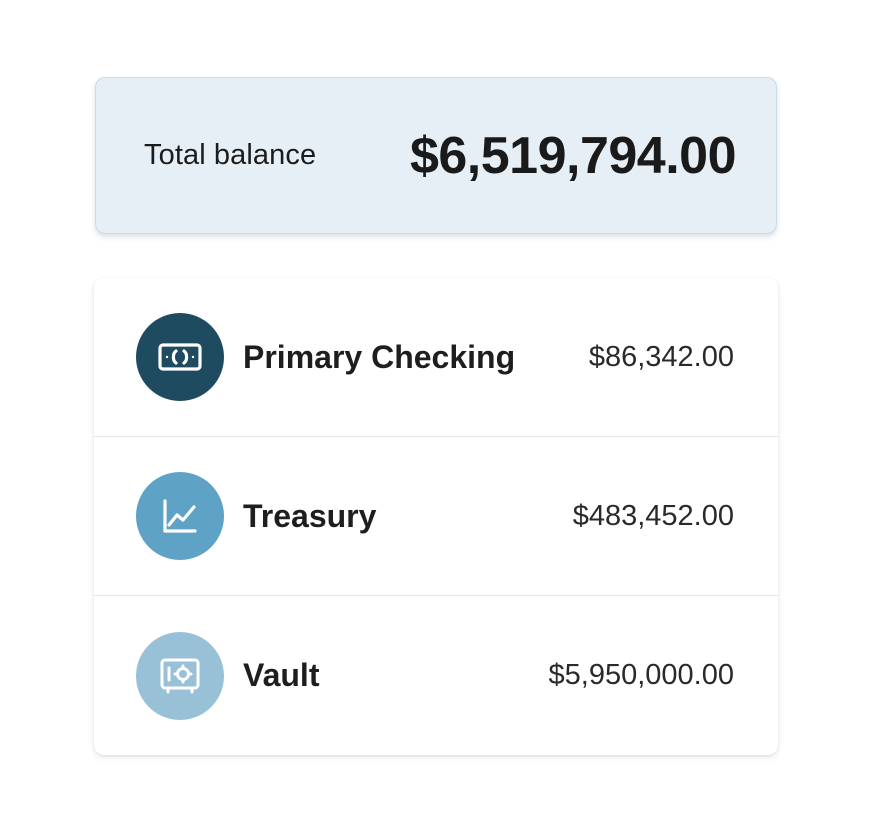 This screenshot has height=832, width=874. Describe the element at coordinates (230, 155) in the screenshot. I see `total-balance-label: Total balance` at that location.